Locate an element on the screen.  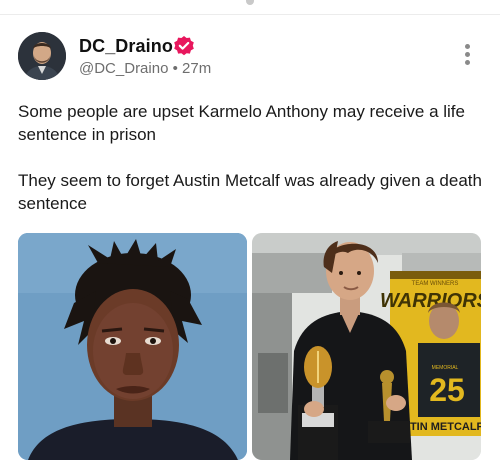
handle-line: @DC_Draino • 27m is located at coordinates (145, 68).